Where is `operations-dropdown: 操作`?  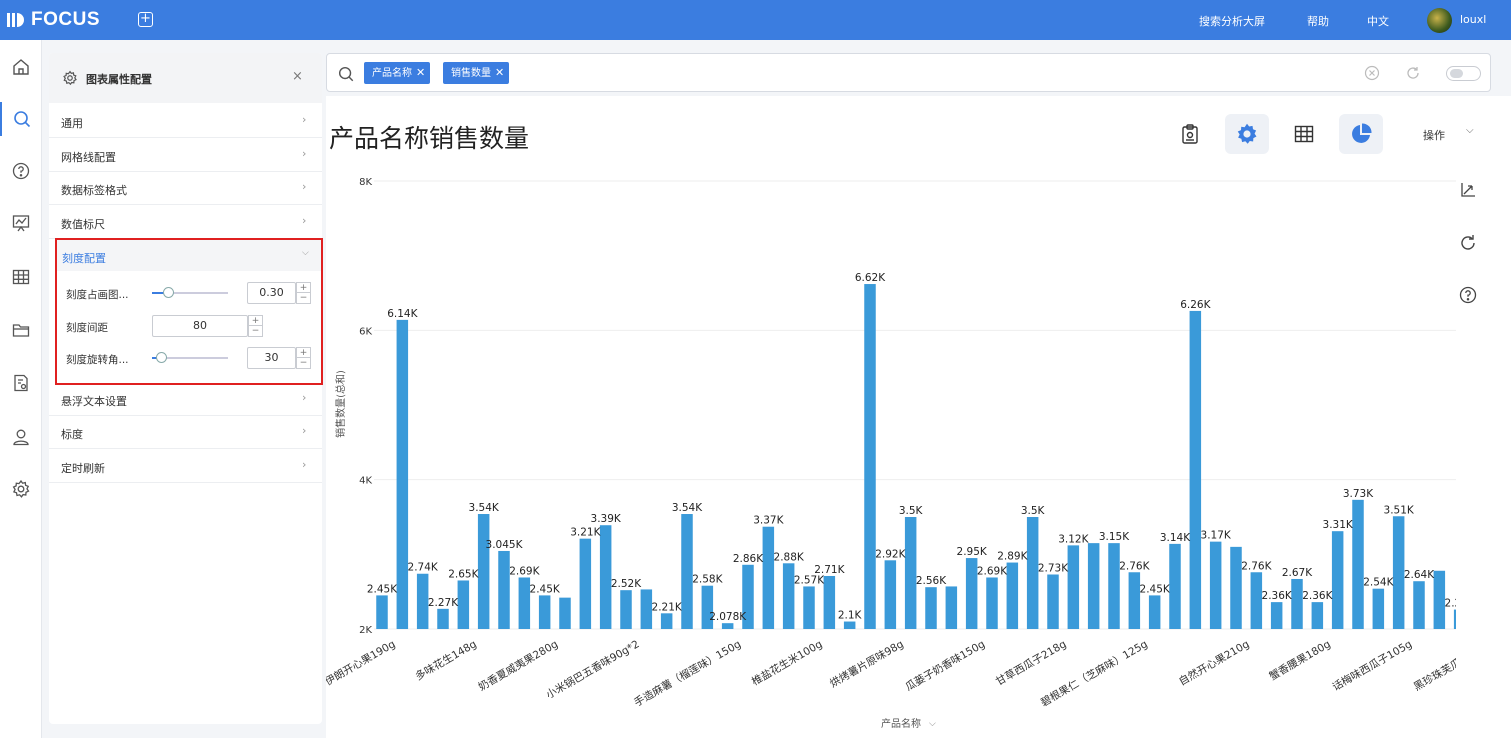 operations-dropdown: 操作 is located at coordinates (1434, 135).